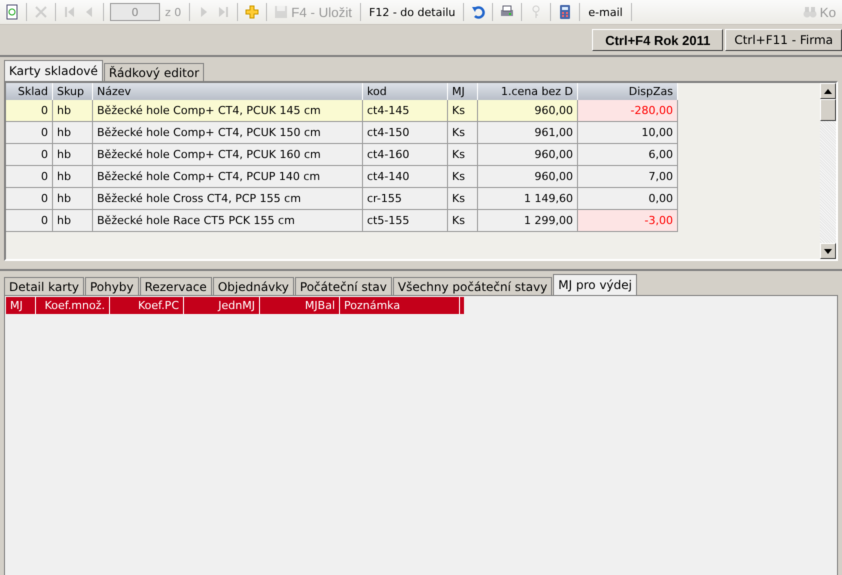 The image size is (842, 575). Describe the element at coordinates (228, 111) in the screenshot. I see `table-cell: Běžecké hole Comp+ CT4, PCUK 145 cm` at that location.